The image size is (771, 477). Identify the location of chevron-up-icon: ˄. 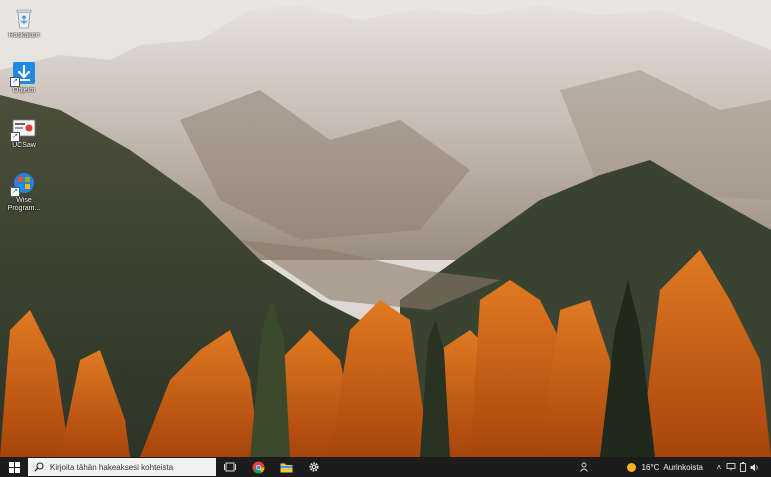
(719, 467).